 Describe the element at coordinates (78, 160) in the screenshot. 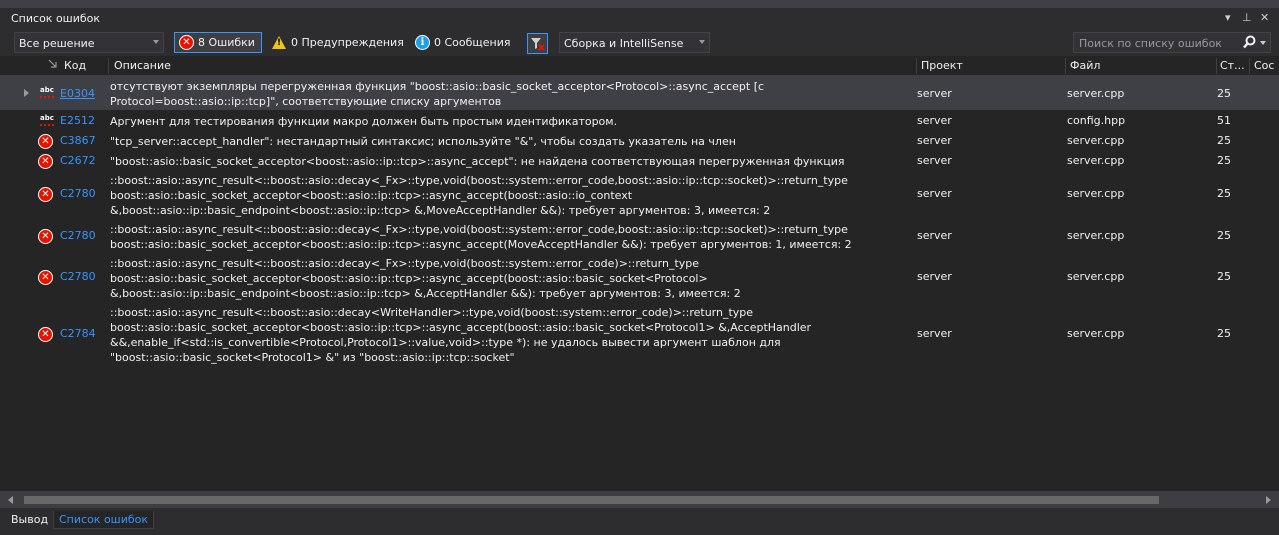

I see `error-code-link: C2672` at that location.